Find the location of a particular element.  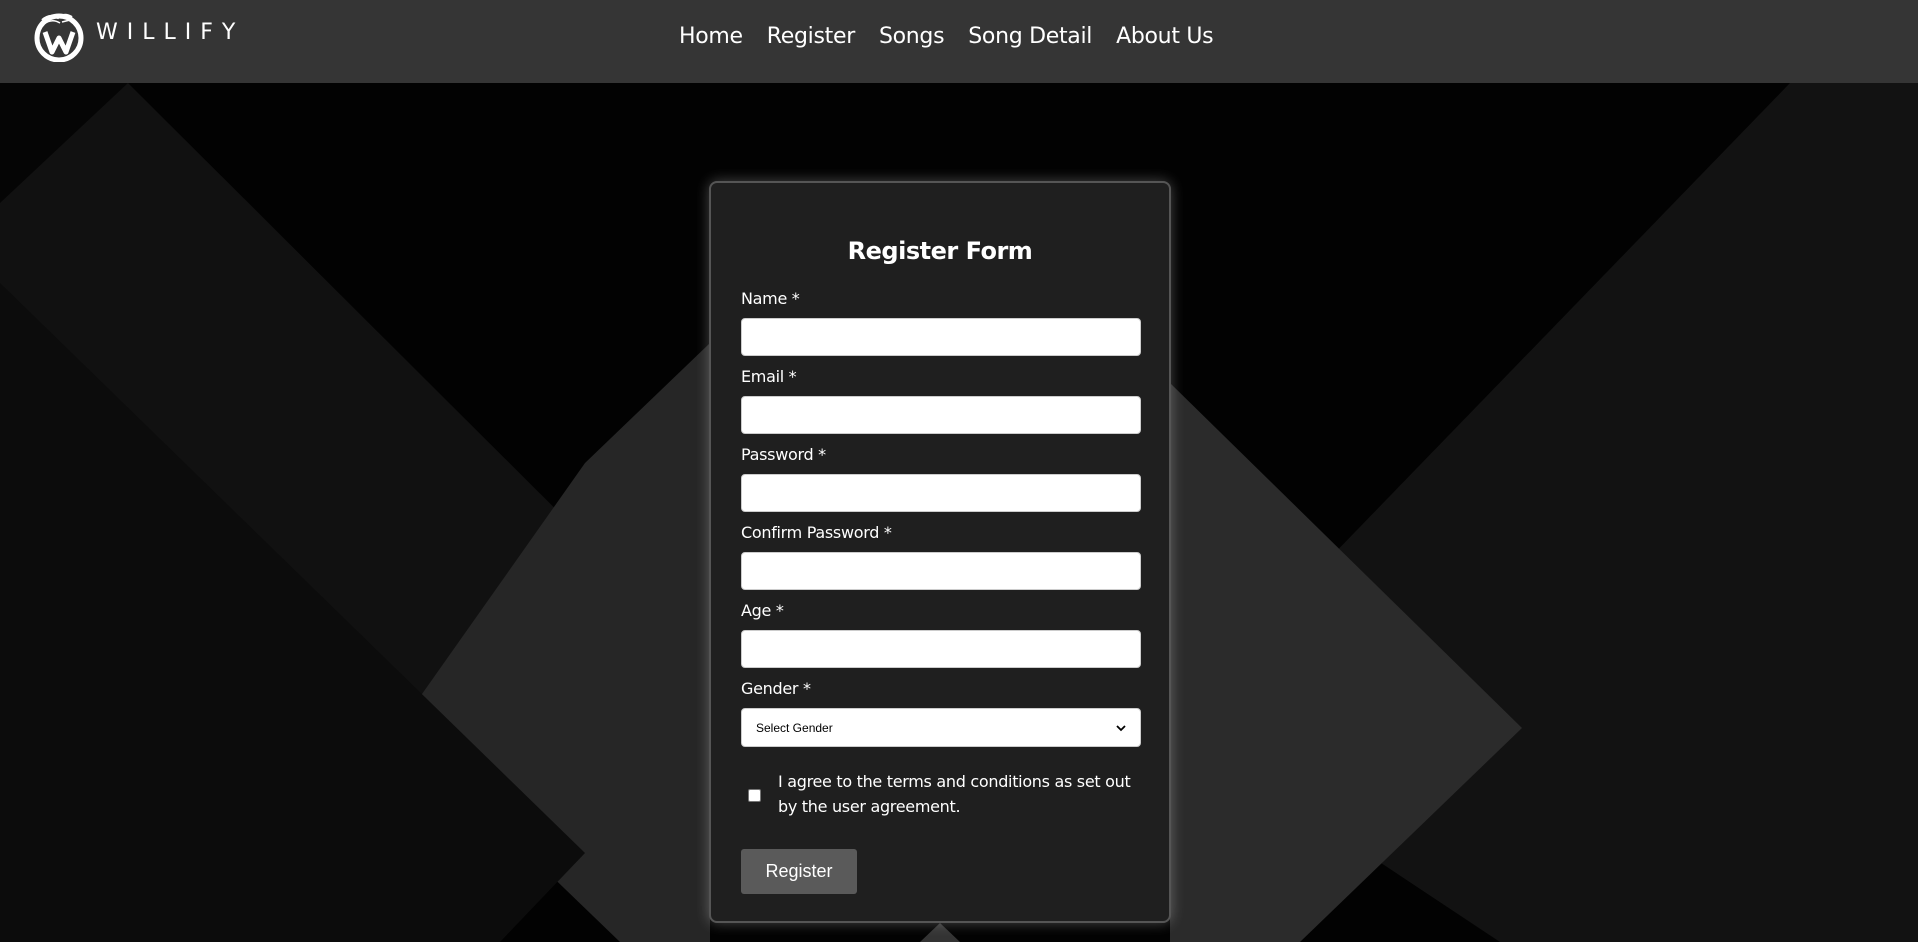

gender-selected-value: Select Gender is located at coordinates (794, 727).